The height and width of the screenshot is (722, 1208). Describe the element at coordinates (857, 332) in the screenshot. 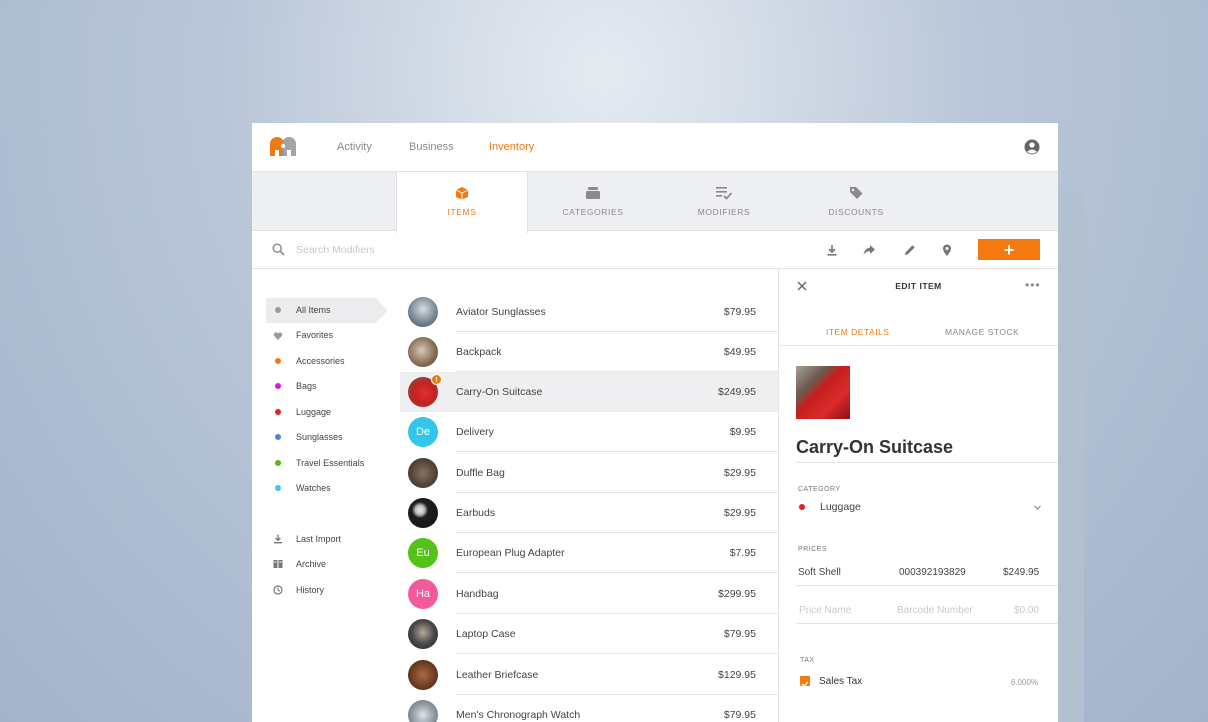

I see `tab-item-details: ITEM DETAILS` at that location.